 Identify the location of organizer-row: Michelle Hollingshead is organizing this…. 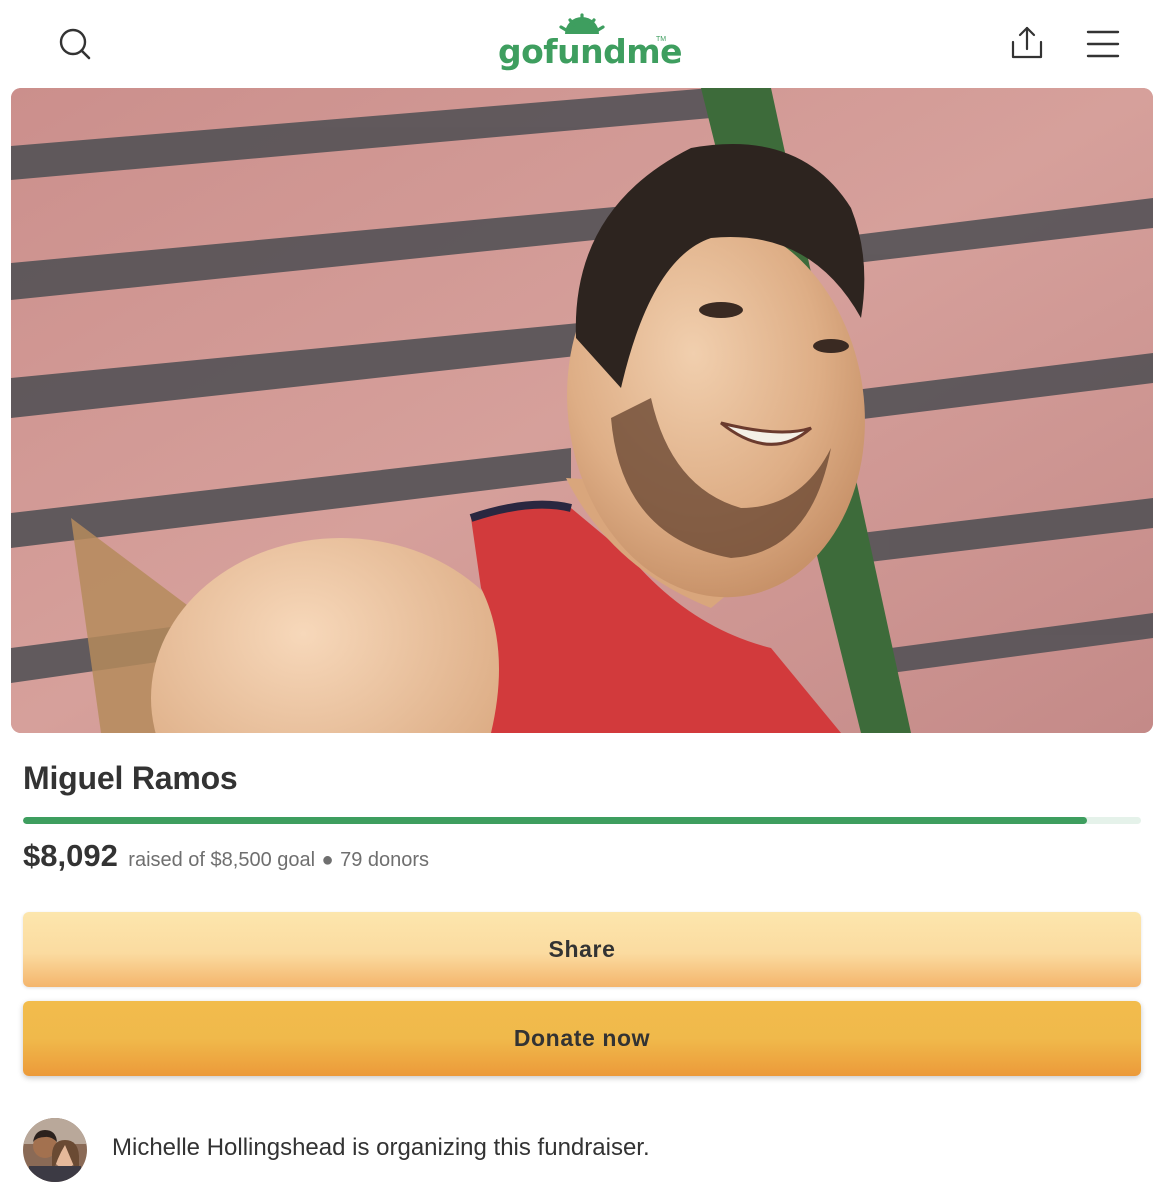
(582, 1150).